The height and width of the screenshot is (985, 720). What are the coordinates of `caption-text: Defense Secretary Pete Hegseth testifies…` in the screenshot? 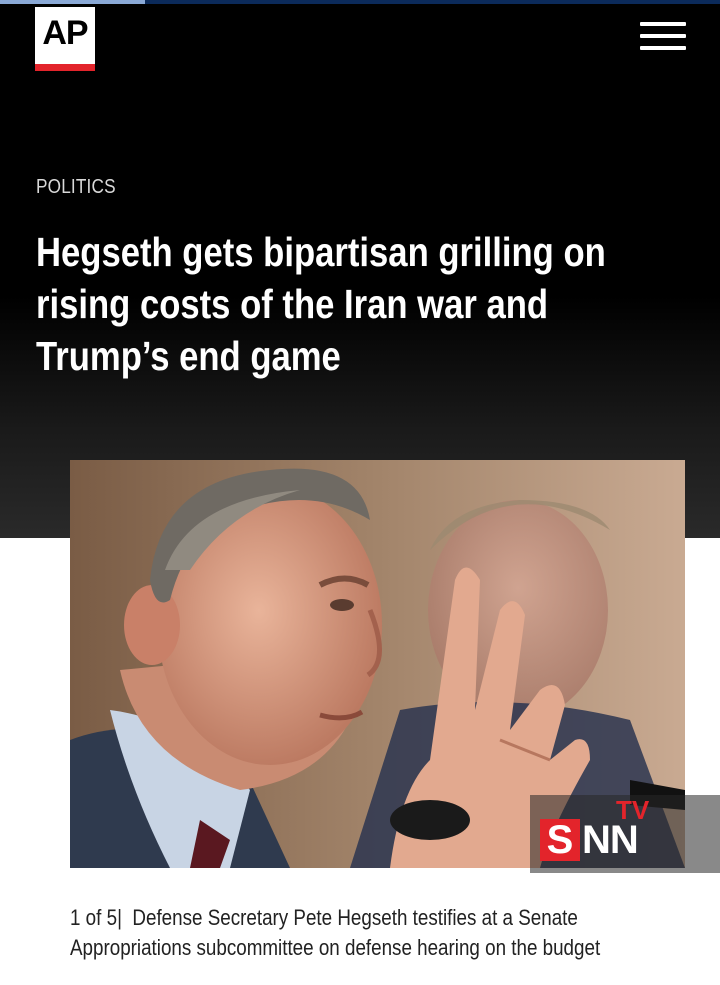 It's located at (355, 917).